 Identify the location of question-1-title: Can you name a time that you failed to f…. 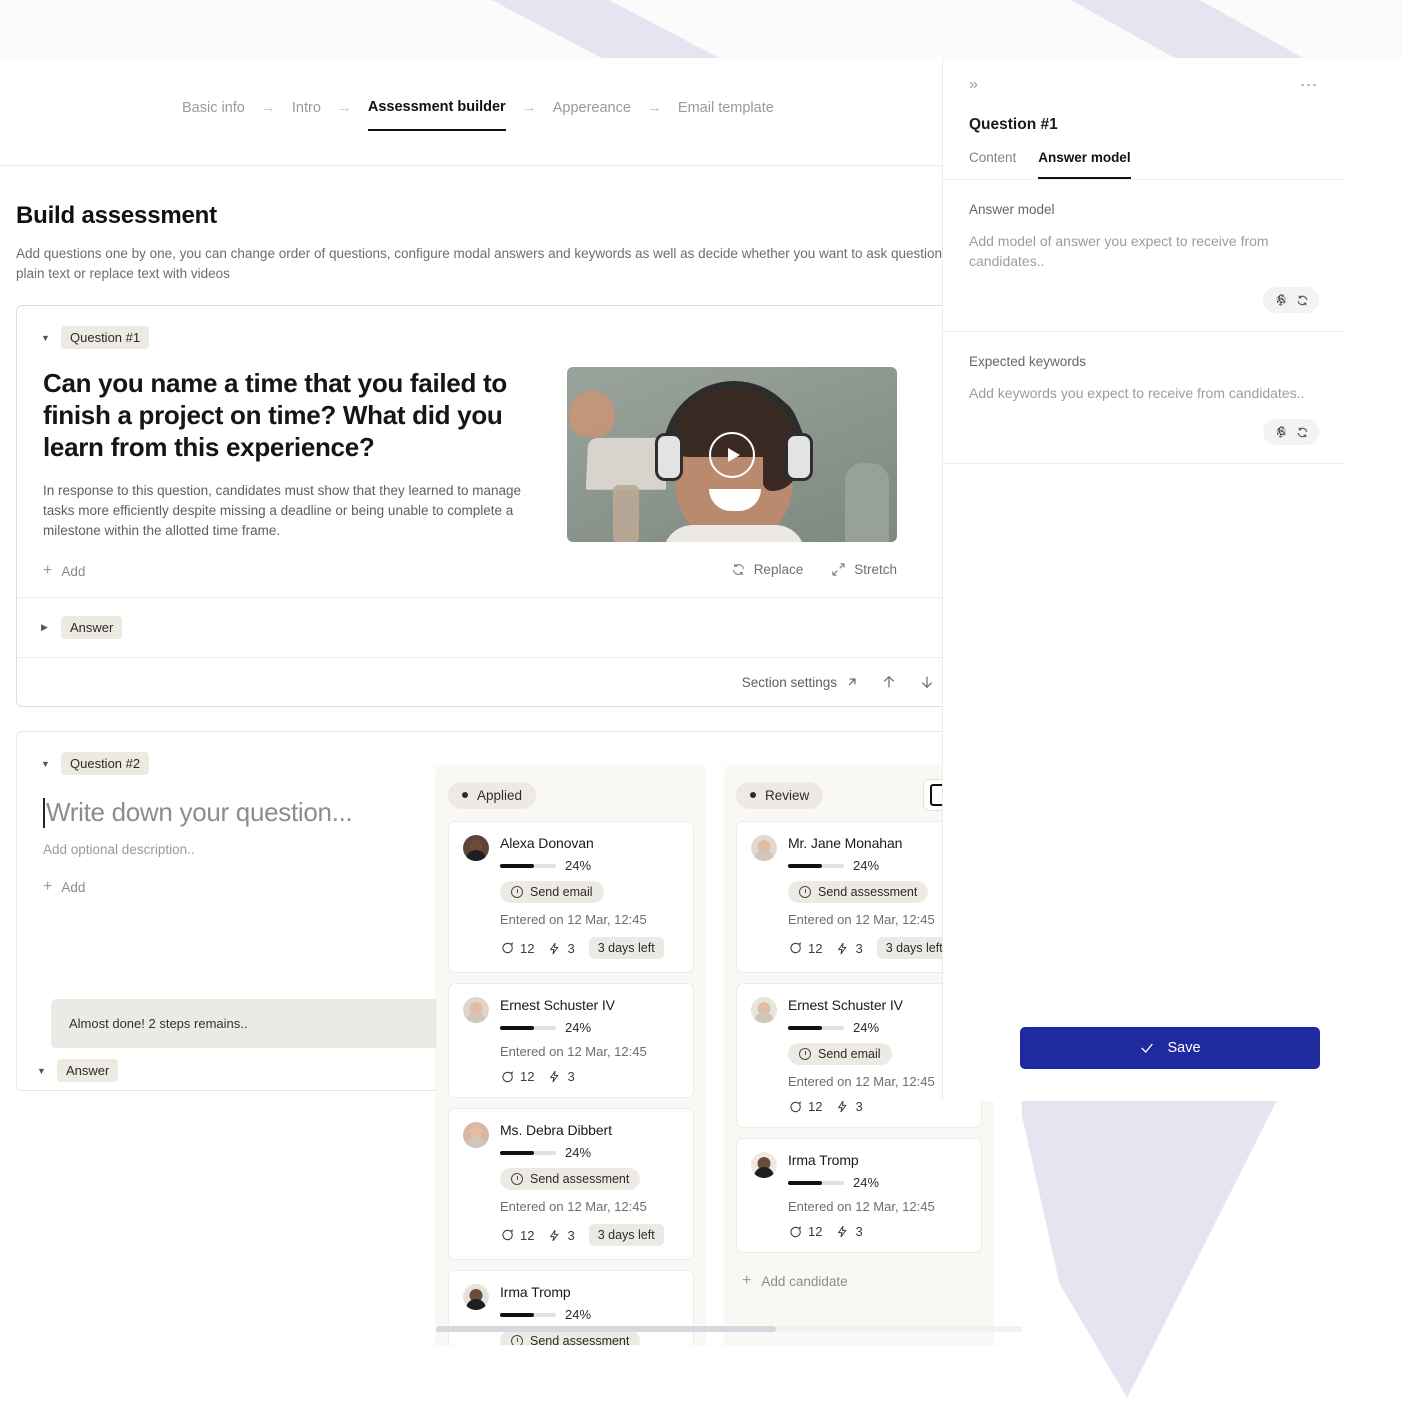
(293, 415).